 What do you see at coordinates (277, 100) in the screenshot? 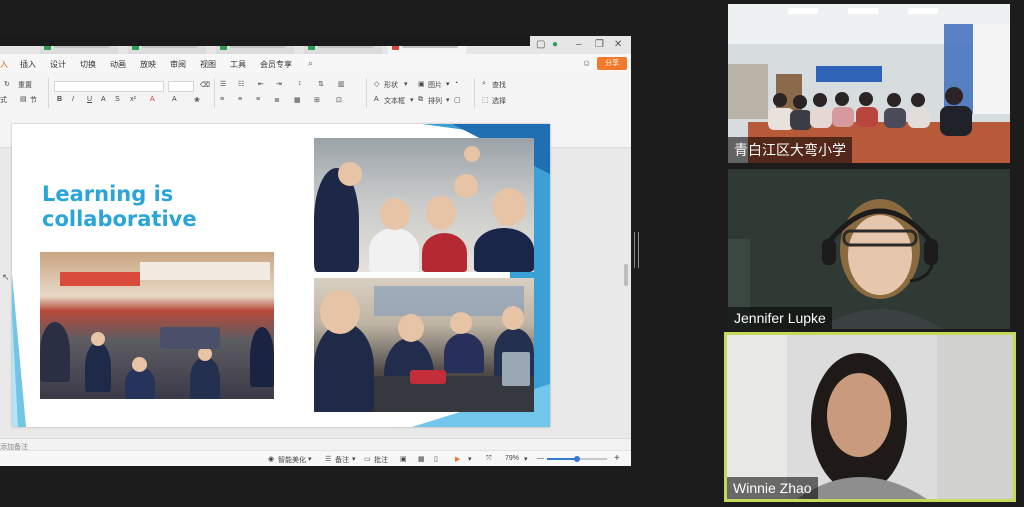
I see `justify-icon: ≣` at bounding box center [277, 100].